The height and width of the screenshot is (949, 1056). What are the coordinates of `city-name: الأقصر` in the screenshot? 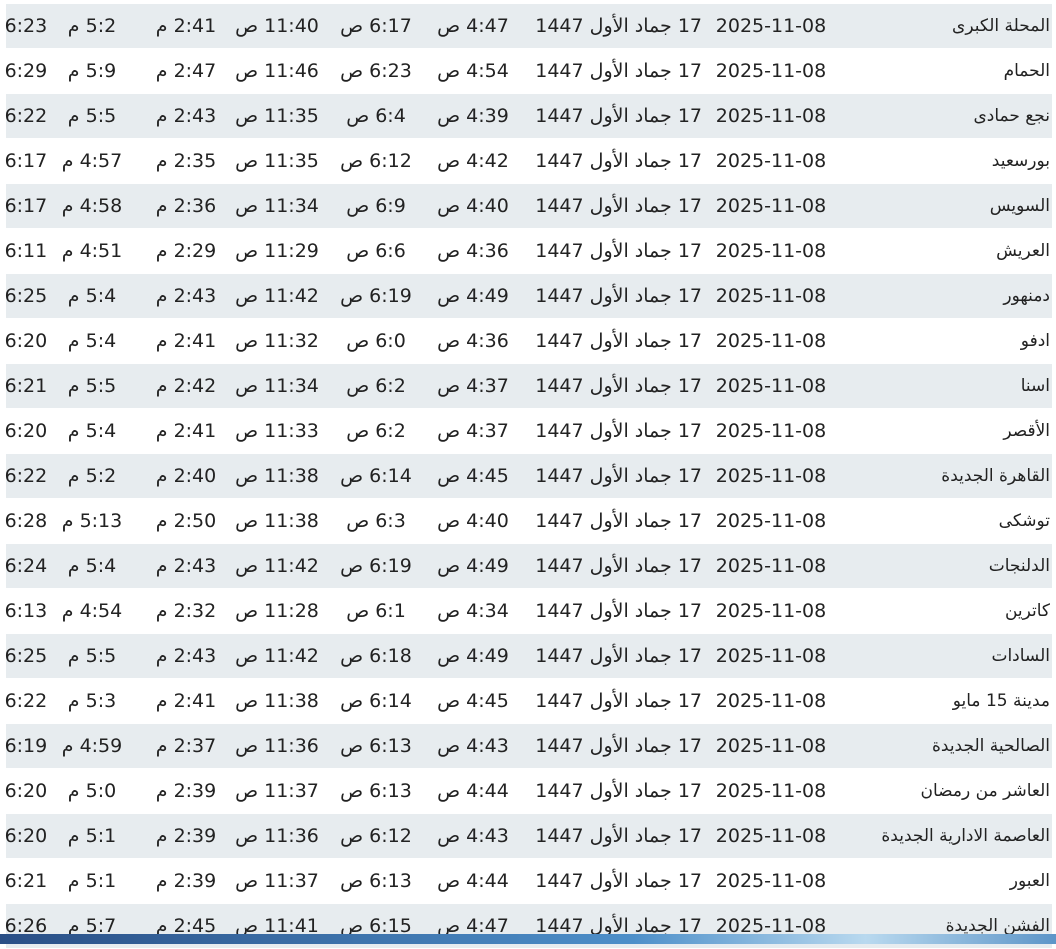 It's located at (1026, 431).